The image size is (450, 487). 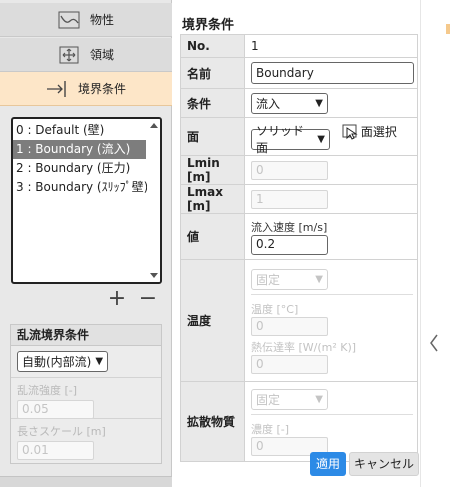 What do you see at coordinates (433, 243) in the screenshot?
I see `collapse-strip` at bounding box center [433, 243].